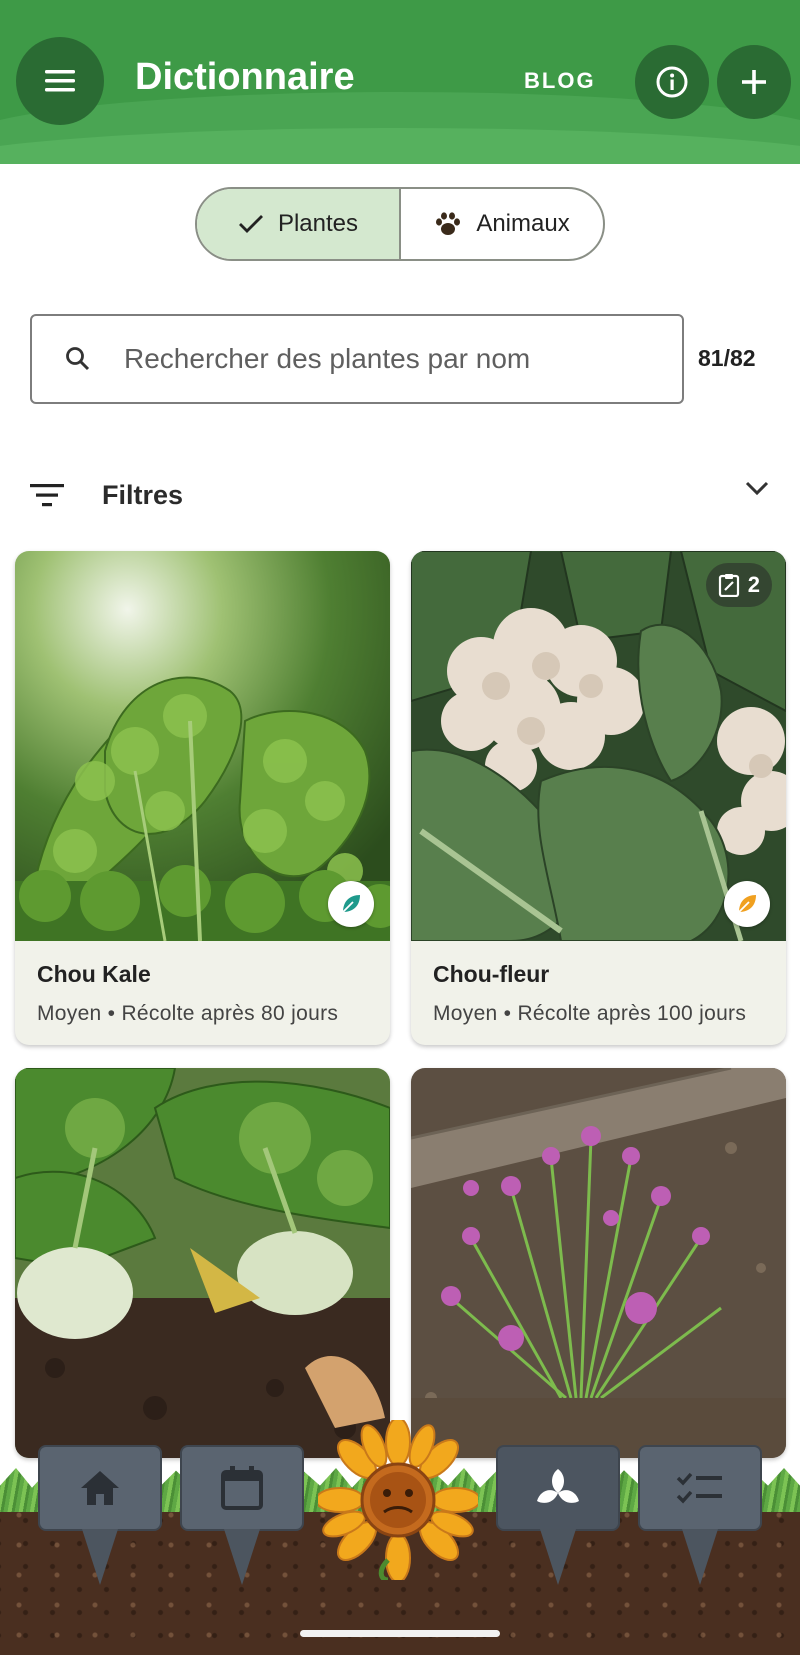  I want to click on search-field, so click(357, 359).